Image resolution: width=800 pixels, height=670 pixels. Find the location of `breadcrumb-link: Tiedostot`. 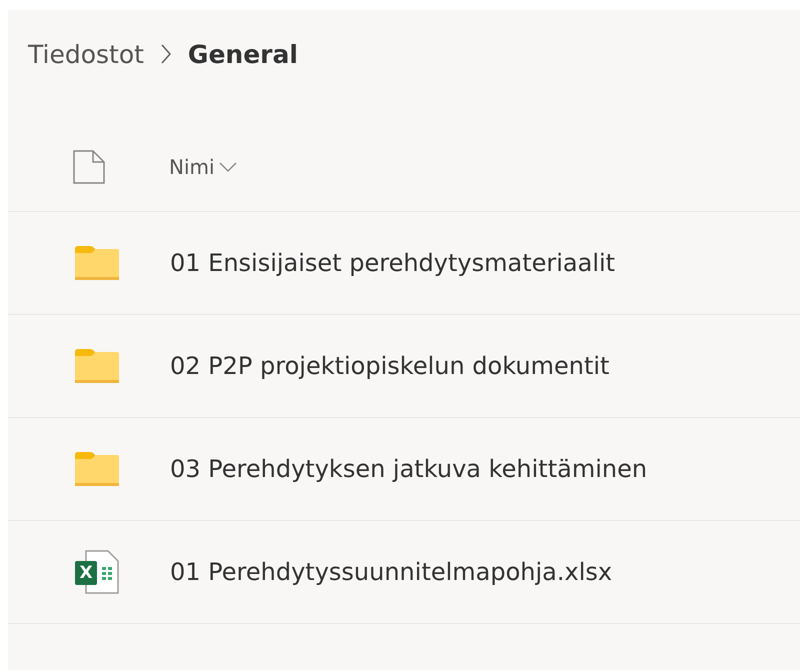

breadcrumb-link: Tiedostot is located at coordinates (86, 54).